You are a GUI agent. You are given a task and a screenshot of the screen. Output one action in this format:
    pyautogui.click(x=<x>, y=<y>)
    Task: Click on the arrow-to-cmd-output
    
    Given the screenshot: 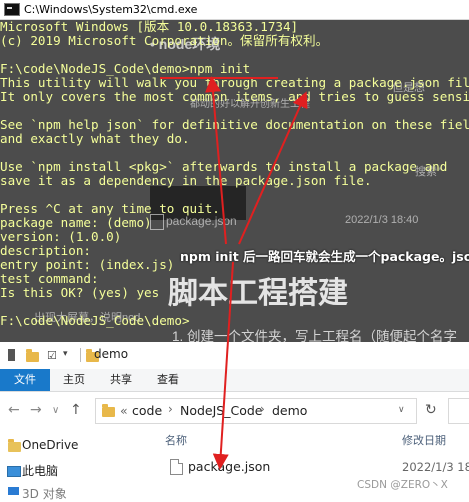 What is the action you would take?
    pyautogui.click(x=273, y=168)
    